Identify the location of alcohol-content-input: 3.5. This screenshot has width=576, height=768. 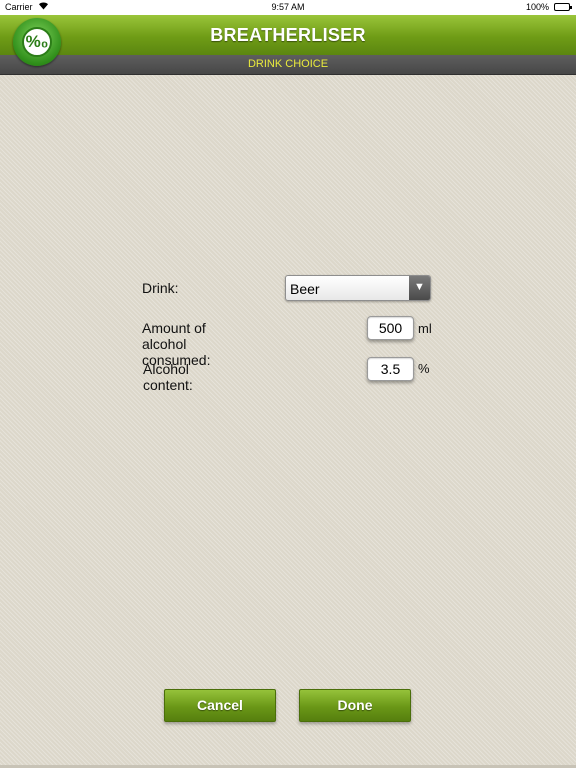
(390, 369).